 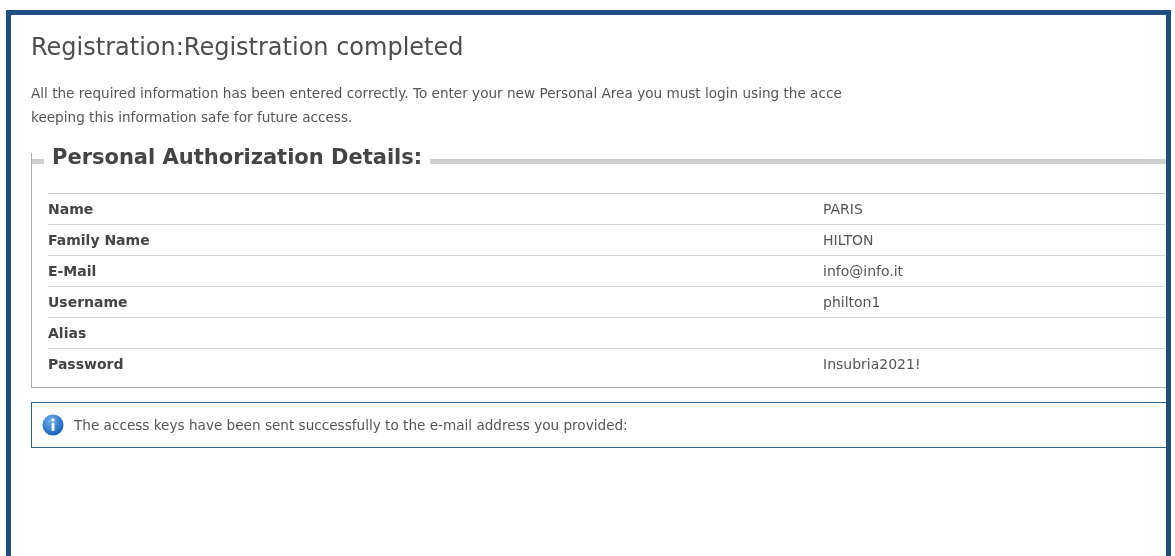 I want to click on field-label: Username, so click(x=88, y=302).